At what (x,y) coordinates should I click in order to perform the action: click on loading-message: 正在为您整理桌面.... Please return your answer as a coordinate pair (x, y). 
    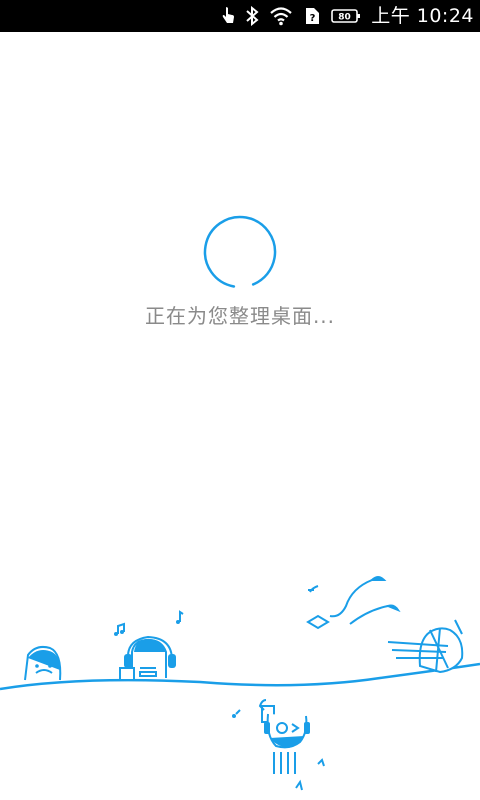
    Looking at the image, I should click on (240, 316).